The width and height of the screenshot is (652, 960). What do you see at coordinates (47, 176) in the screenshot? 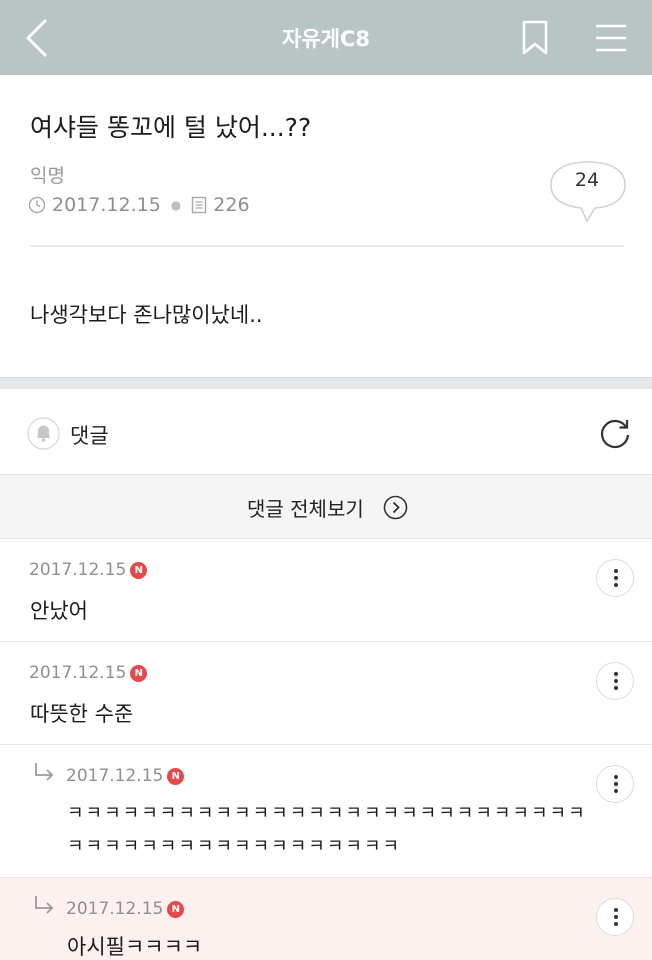
I see `post-author: 익명` at bounding box center [47, 176].